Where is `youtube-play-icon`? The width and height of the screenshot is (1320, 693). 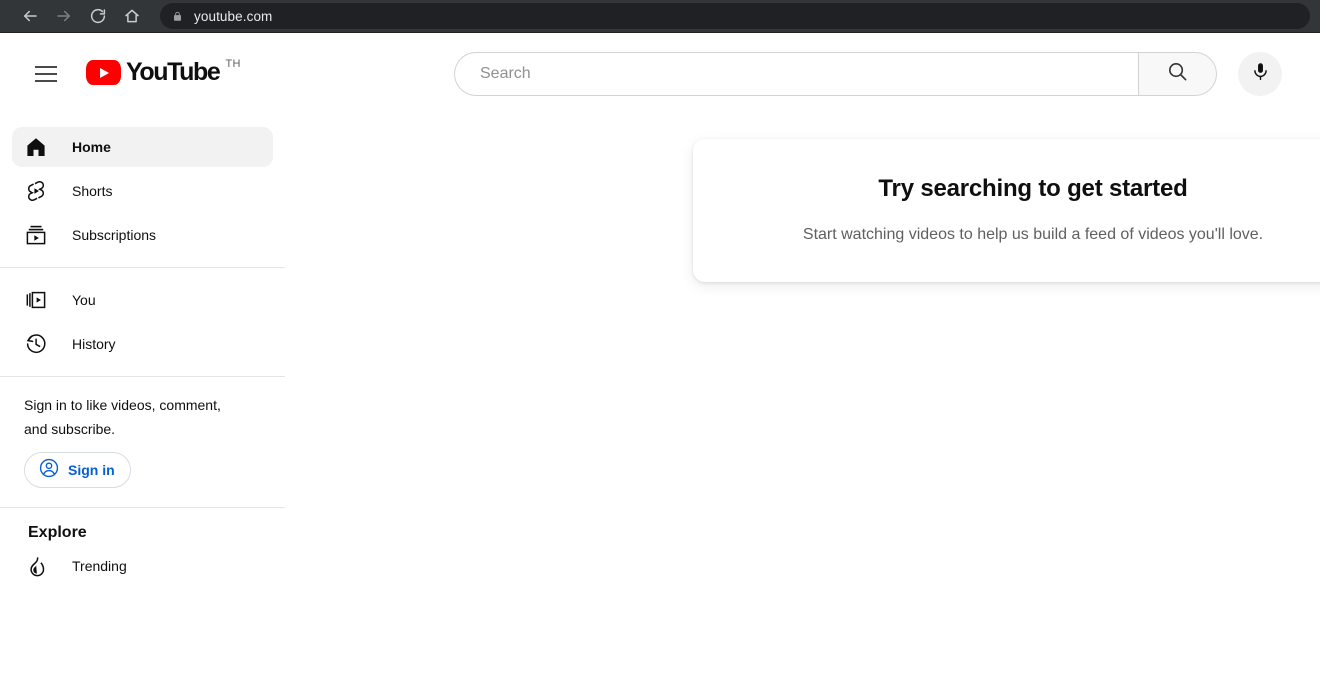
youtube-play-icon is located at coordinates (103, 72).